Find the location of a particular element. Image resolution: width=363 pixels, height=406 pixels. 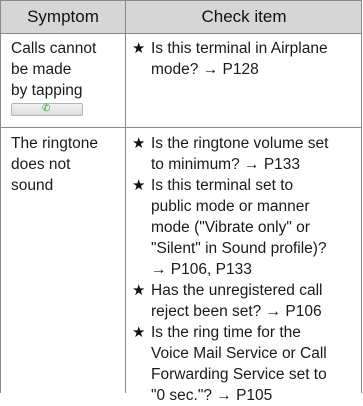

check-line: Voice Mail Service or Call is located at coordinates (239, 353).